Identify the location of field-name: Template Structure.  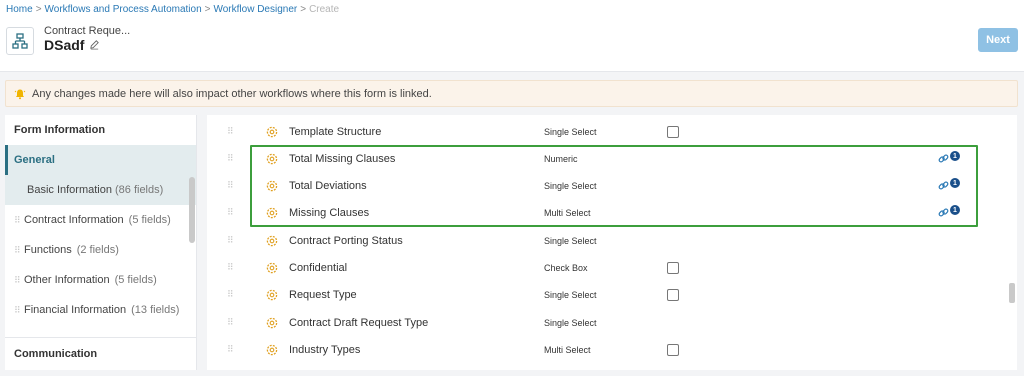
(335, 131).